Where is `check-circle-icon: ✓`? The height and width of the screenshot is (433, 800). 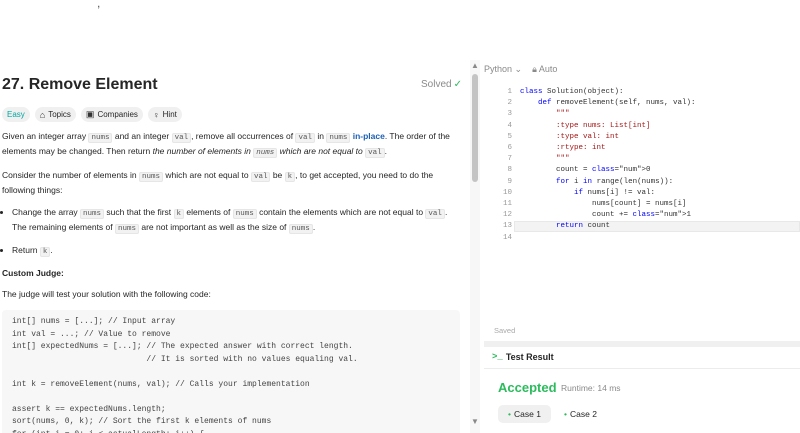
check-circle-icon: ✓ is located at coordinates (457, 84).